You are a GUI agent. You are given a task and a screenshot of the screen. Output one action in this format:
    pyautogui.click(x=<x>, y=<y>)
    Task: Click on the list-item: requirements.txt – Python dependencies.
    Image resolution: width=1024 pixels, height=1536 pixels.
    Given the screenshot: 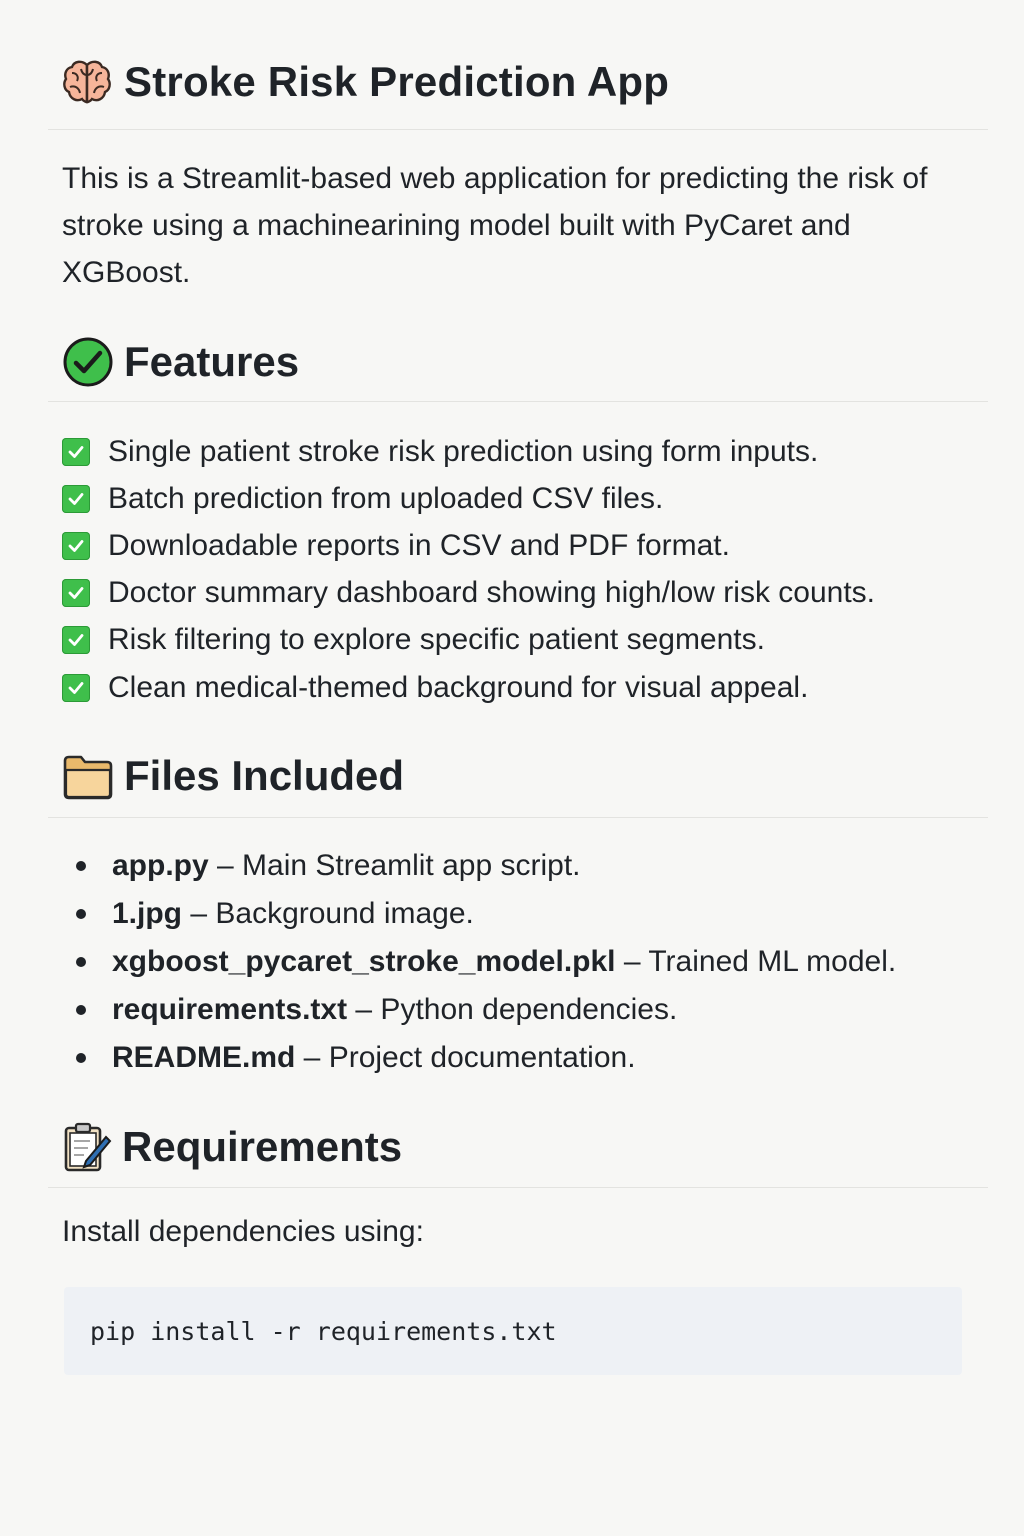 What is the action you would take?
    pyautogui.click(x=484, y=1010)
    